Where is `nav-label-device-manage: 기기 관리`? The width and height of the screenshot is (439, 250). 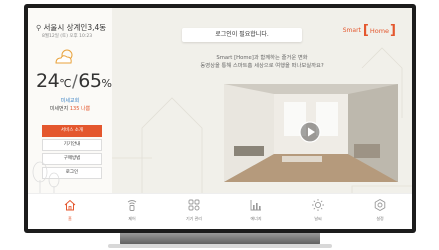
nav-label-device-manage: 기기 관리 is located at coordinates (194, 218).